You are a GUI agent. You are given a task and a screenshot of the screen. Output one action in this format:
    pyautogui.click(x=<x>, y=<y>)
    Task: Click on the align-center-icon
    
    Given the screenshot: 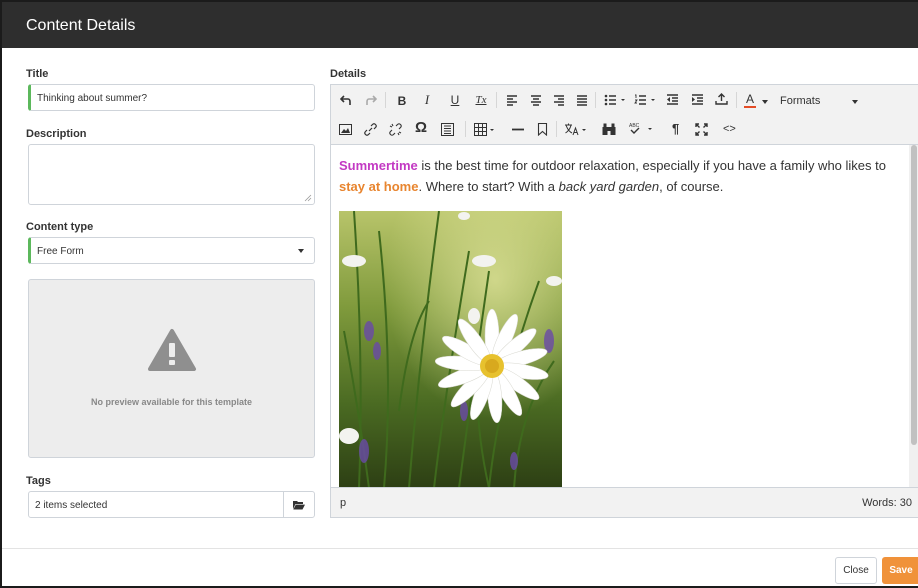 What is the action you would take?
    pyautogui.click(x=536, y=100)
    